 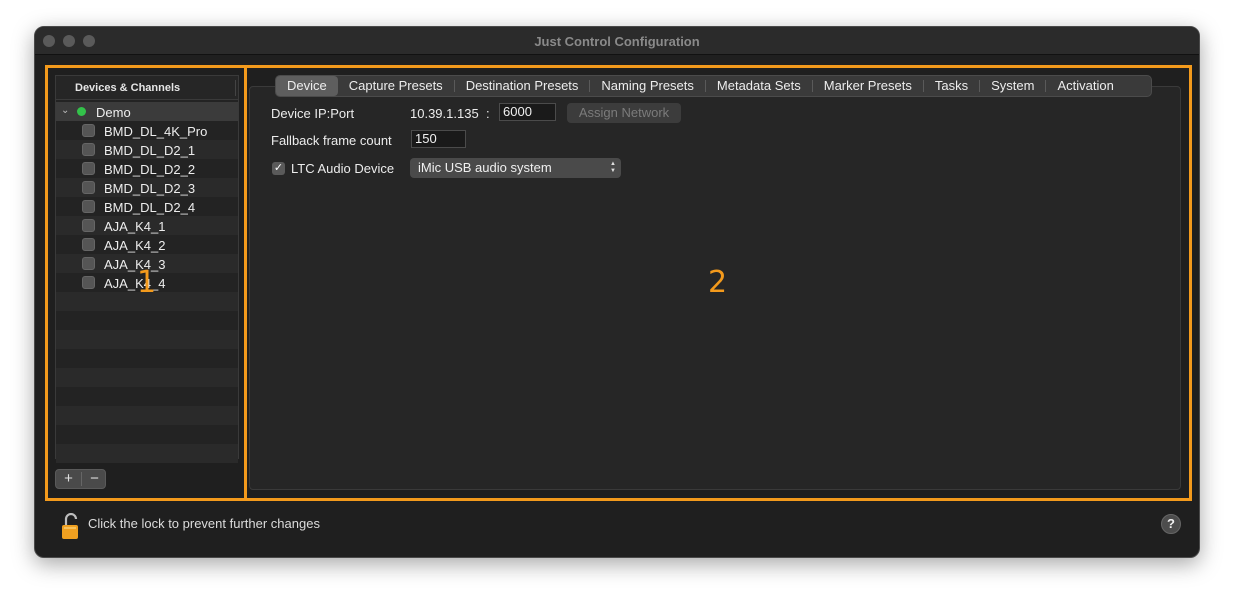 I want to click on help-button: ?, so click(x=1171, y=524).